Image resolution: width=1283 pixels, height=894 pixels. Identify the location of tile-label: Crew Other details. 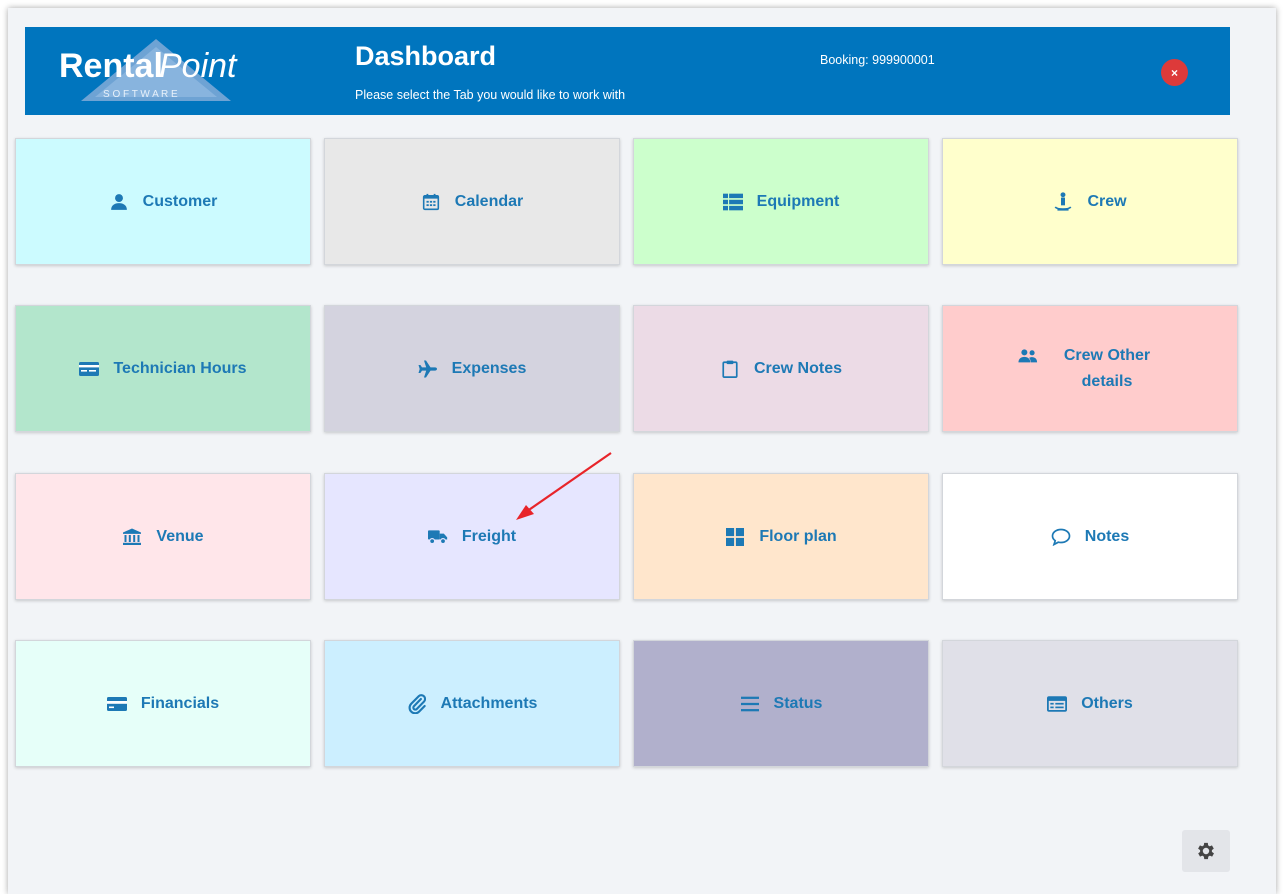
(1107, 368).